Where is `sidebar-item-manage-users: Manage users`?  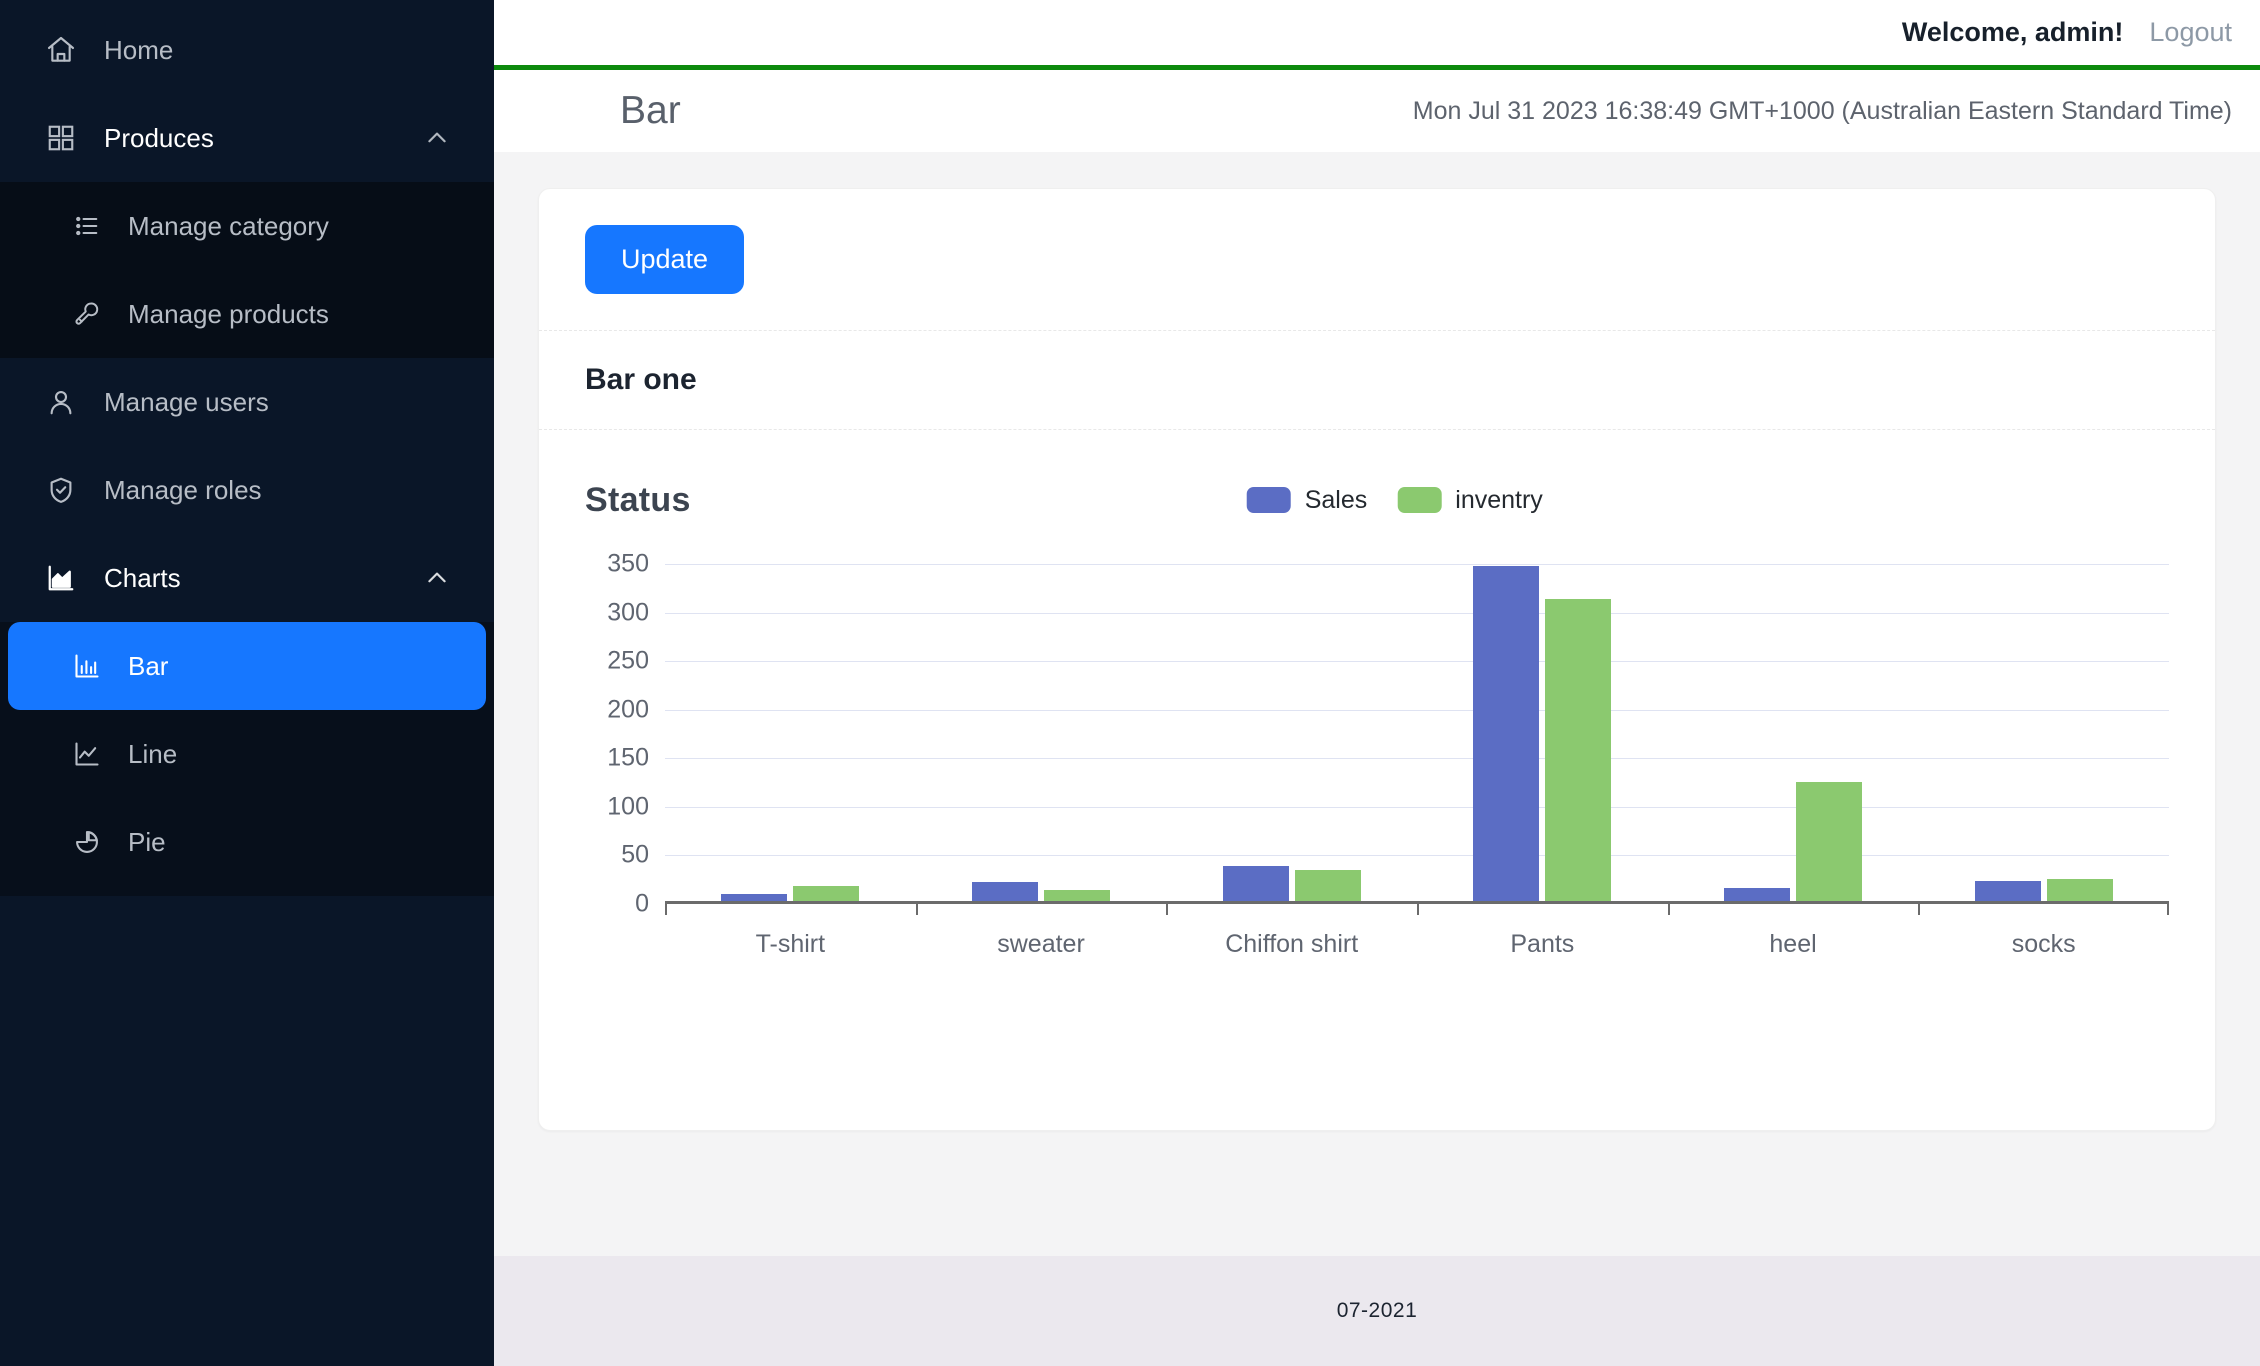 sidebar-item-manage-users: Manage users is located at coordinates (247, 402).